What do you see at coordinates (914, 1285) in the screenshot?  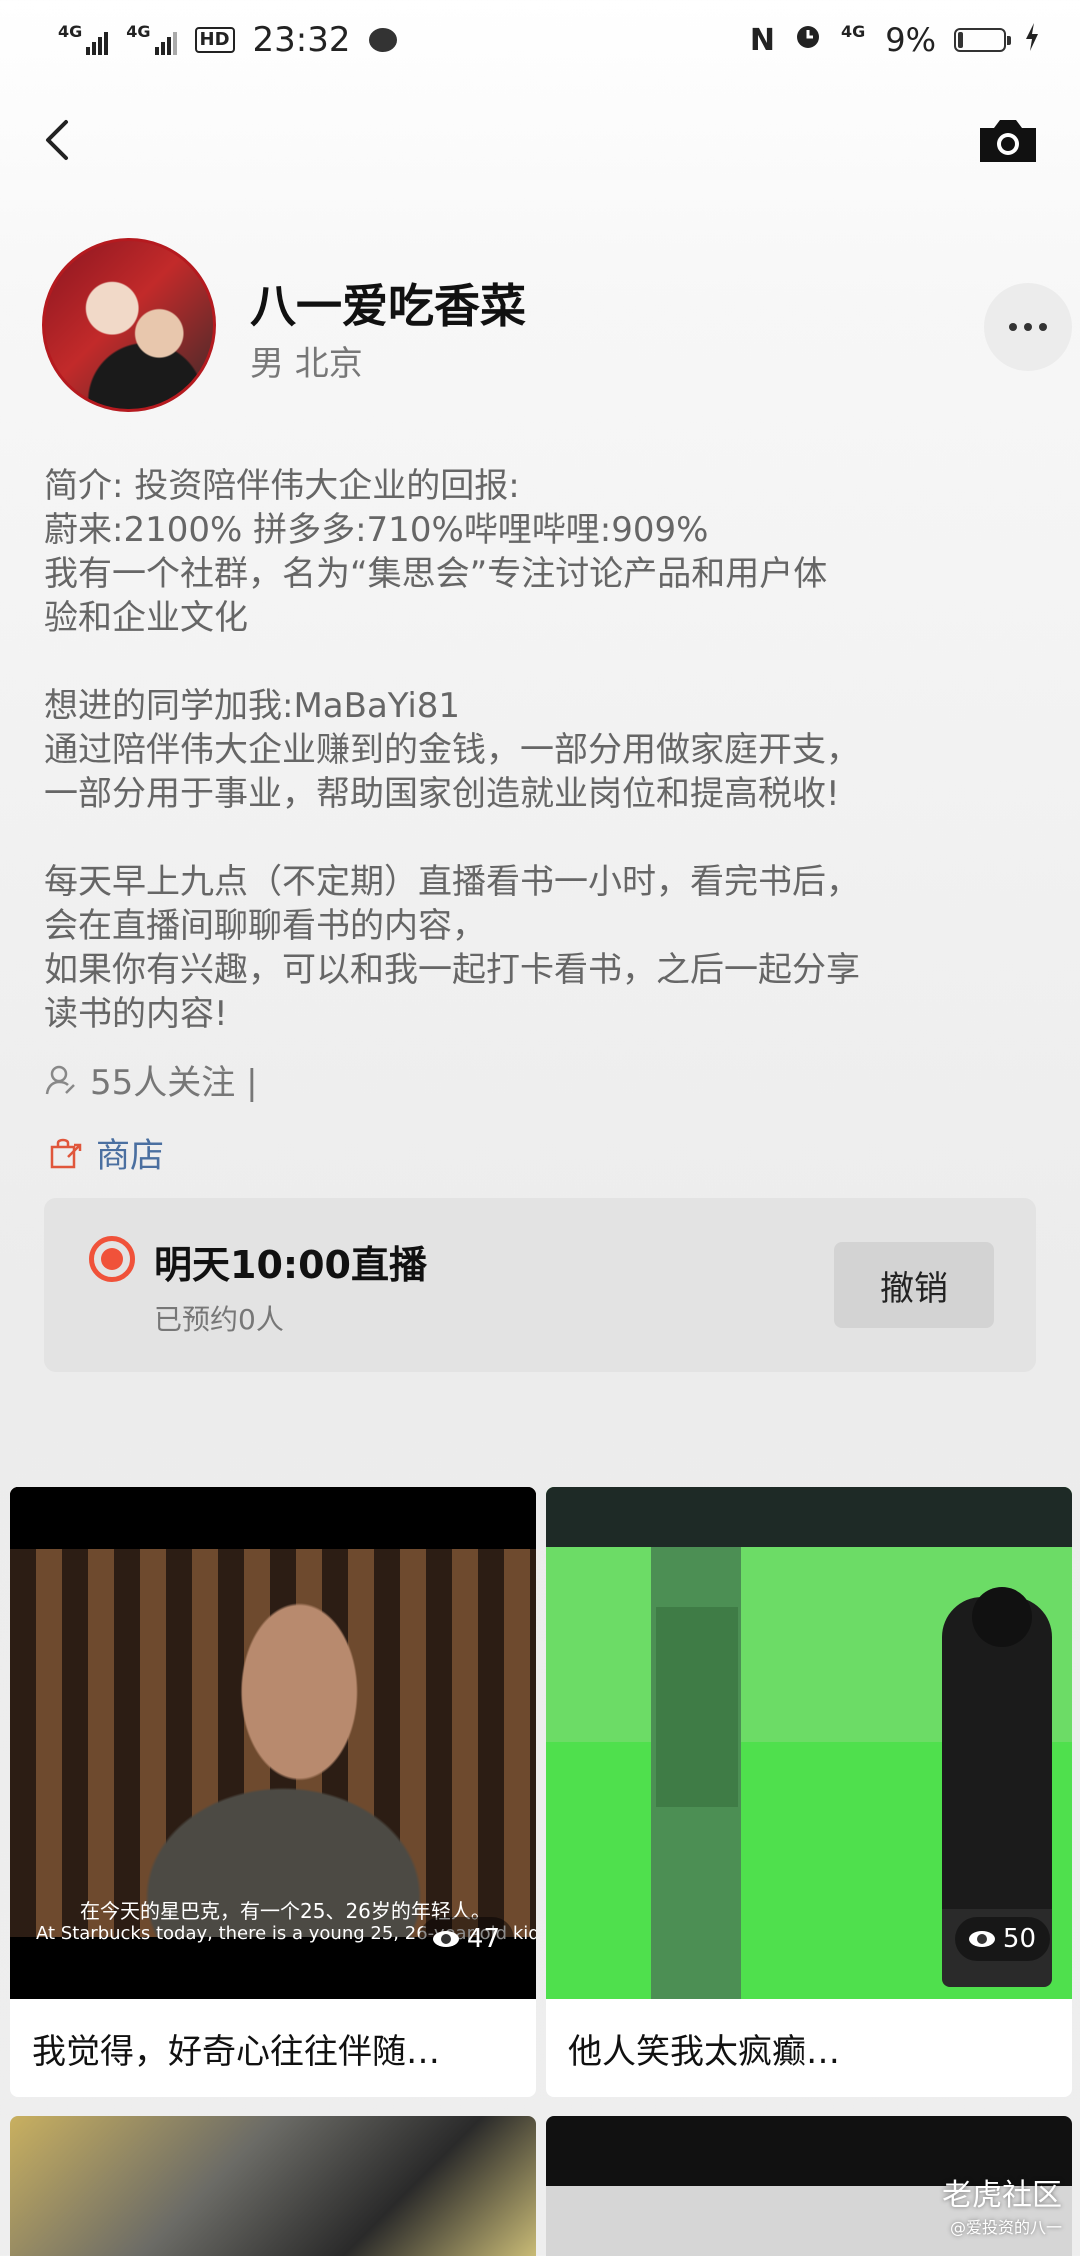 I see `cancel-reservation-button: 撤销` at bounding box center [914, 1285].